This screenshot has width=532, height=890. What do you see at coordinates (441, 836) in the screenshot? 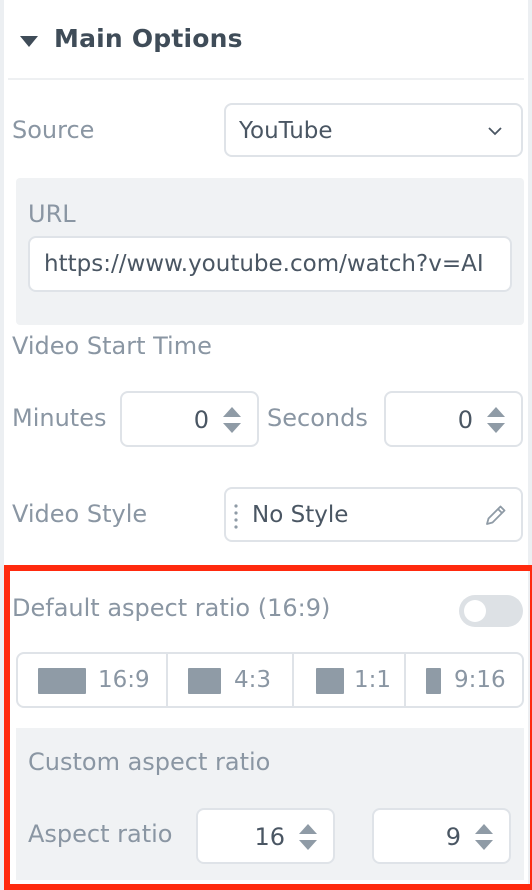
I see `aspect-ratio-height-input: 9` at bounding box center [441, 836].